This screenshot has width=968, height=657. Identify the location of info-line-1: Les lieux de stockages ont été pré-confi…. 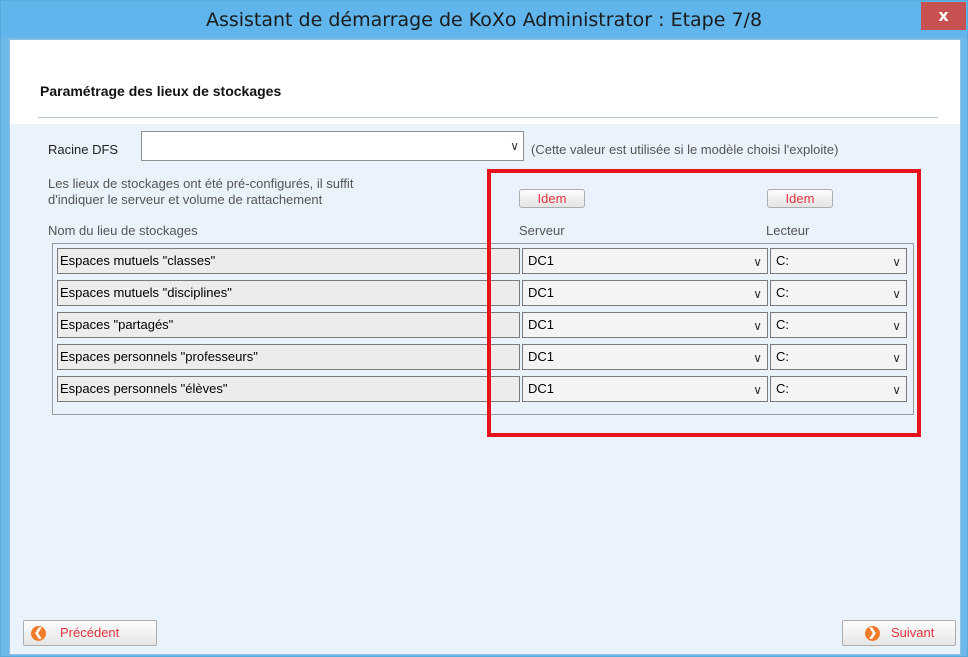
(201, 183).